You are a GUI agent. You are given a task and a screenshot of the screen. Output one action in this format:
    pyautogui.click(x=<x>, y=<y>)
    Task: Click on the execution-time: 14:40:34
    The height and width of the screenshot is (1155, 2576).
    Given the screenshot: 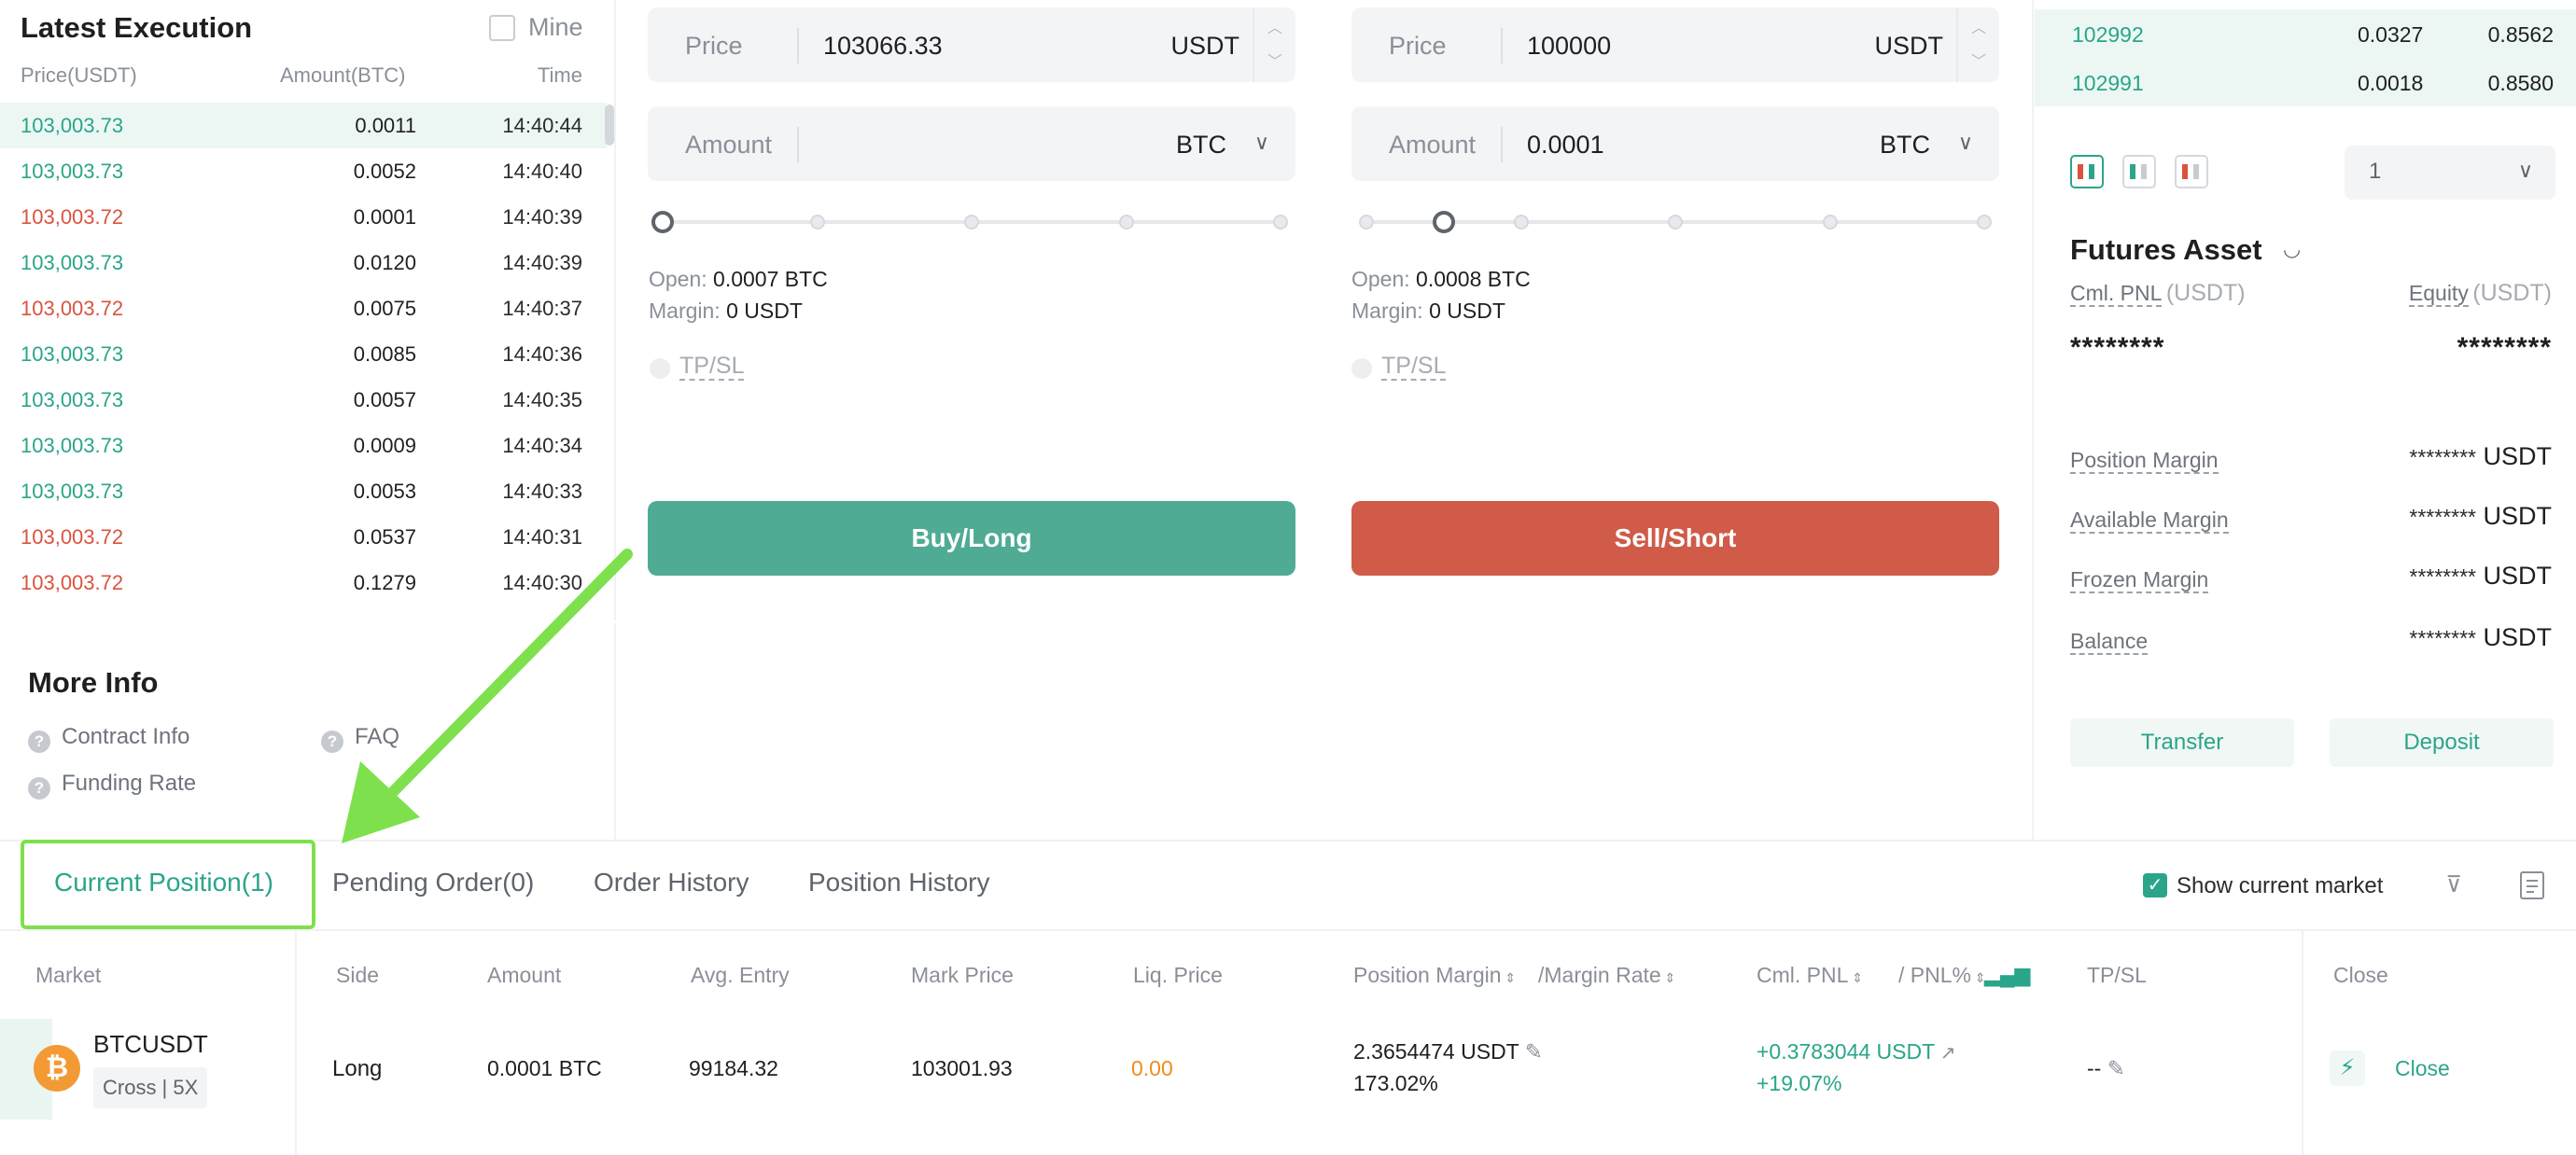 What is the action you would take?
    pyautogui.click(x=542, y=445)
    